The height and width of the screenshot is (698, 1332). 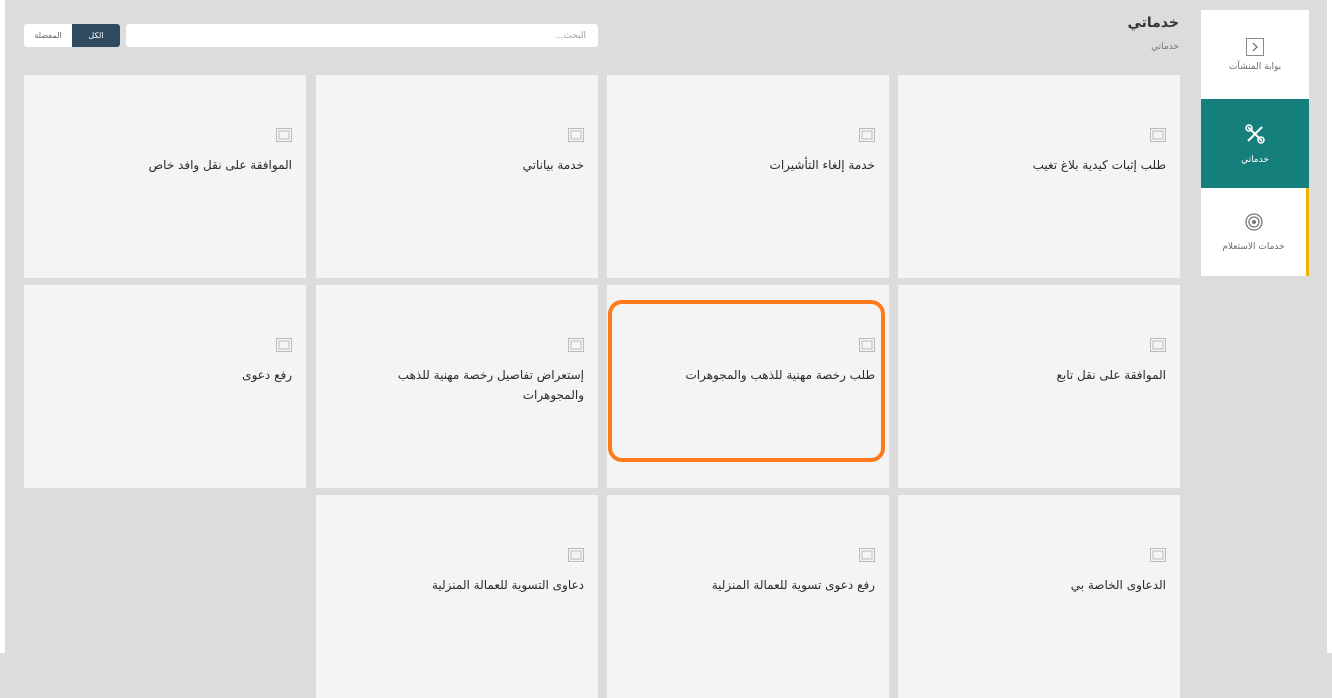 I want to click on service-card: دعاوى التسوية للعمالة المنزلية, so click(x=457, y=596).